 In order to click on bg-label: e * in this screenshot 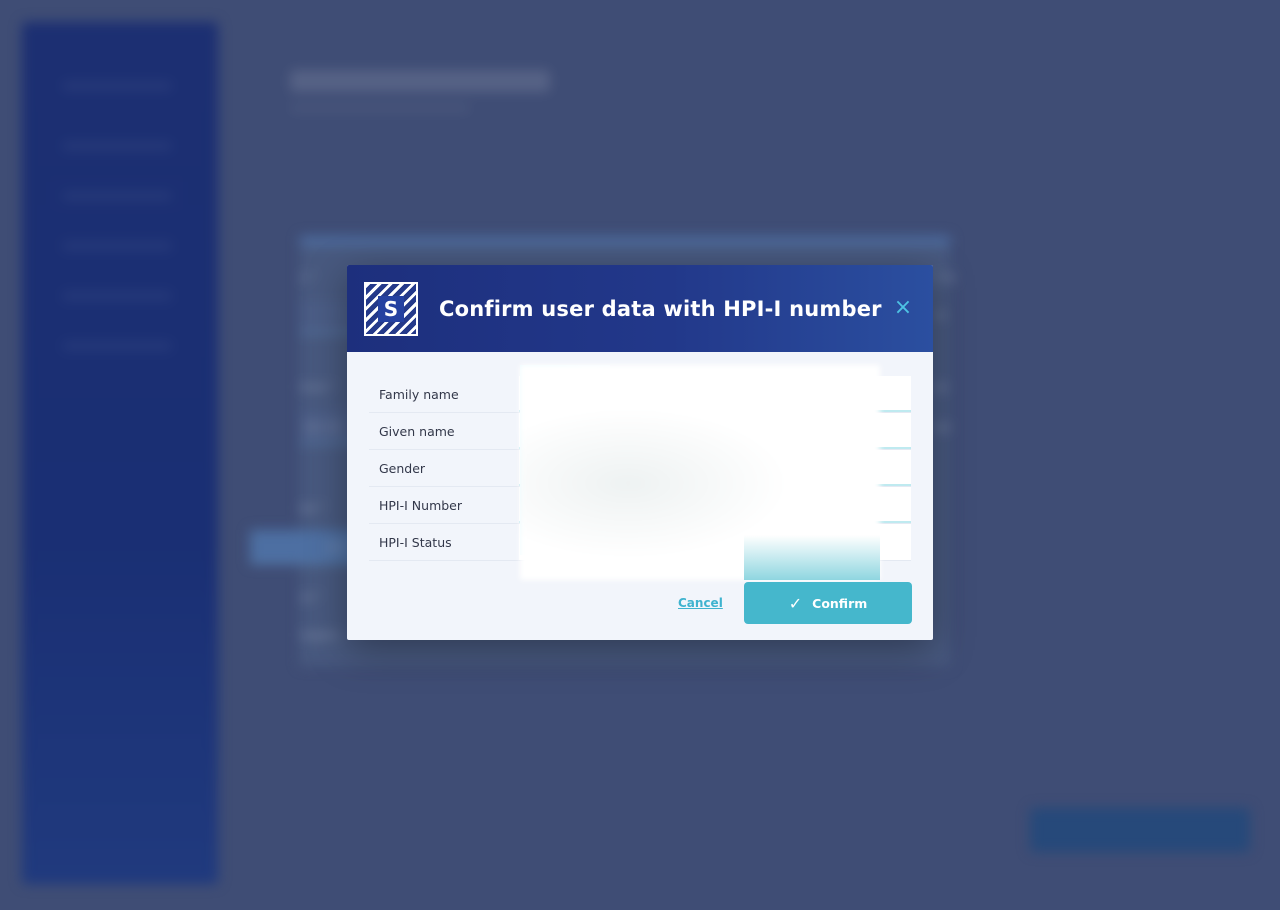, I will do `click(307, 277)`.